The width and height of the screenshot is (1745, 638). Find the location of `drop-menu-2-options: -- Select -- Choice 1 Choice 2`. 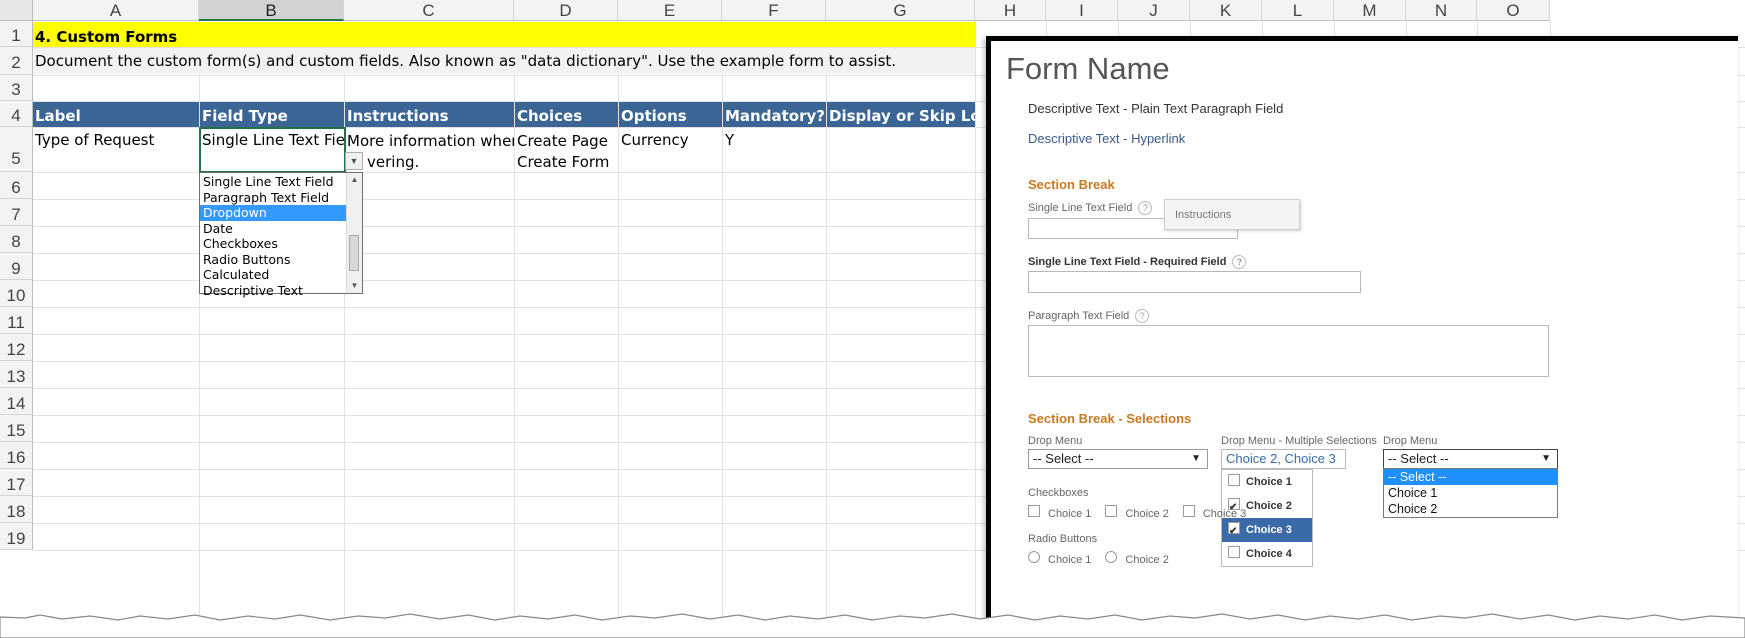

drop-menu-2-options: -- Select -- Choice 1 Choice 2 is located at coordinates (1470, 493).